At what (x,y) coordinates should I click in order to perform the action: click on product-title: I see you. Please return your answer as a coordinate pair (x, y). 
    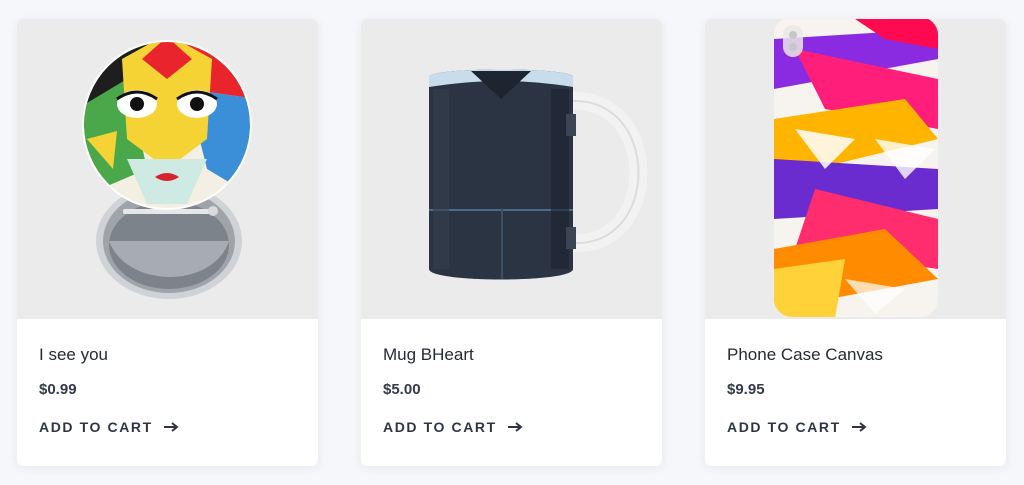
    Looking at the image, I should click on (73, 355).